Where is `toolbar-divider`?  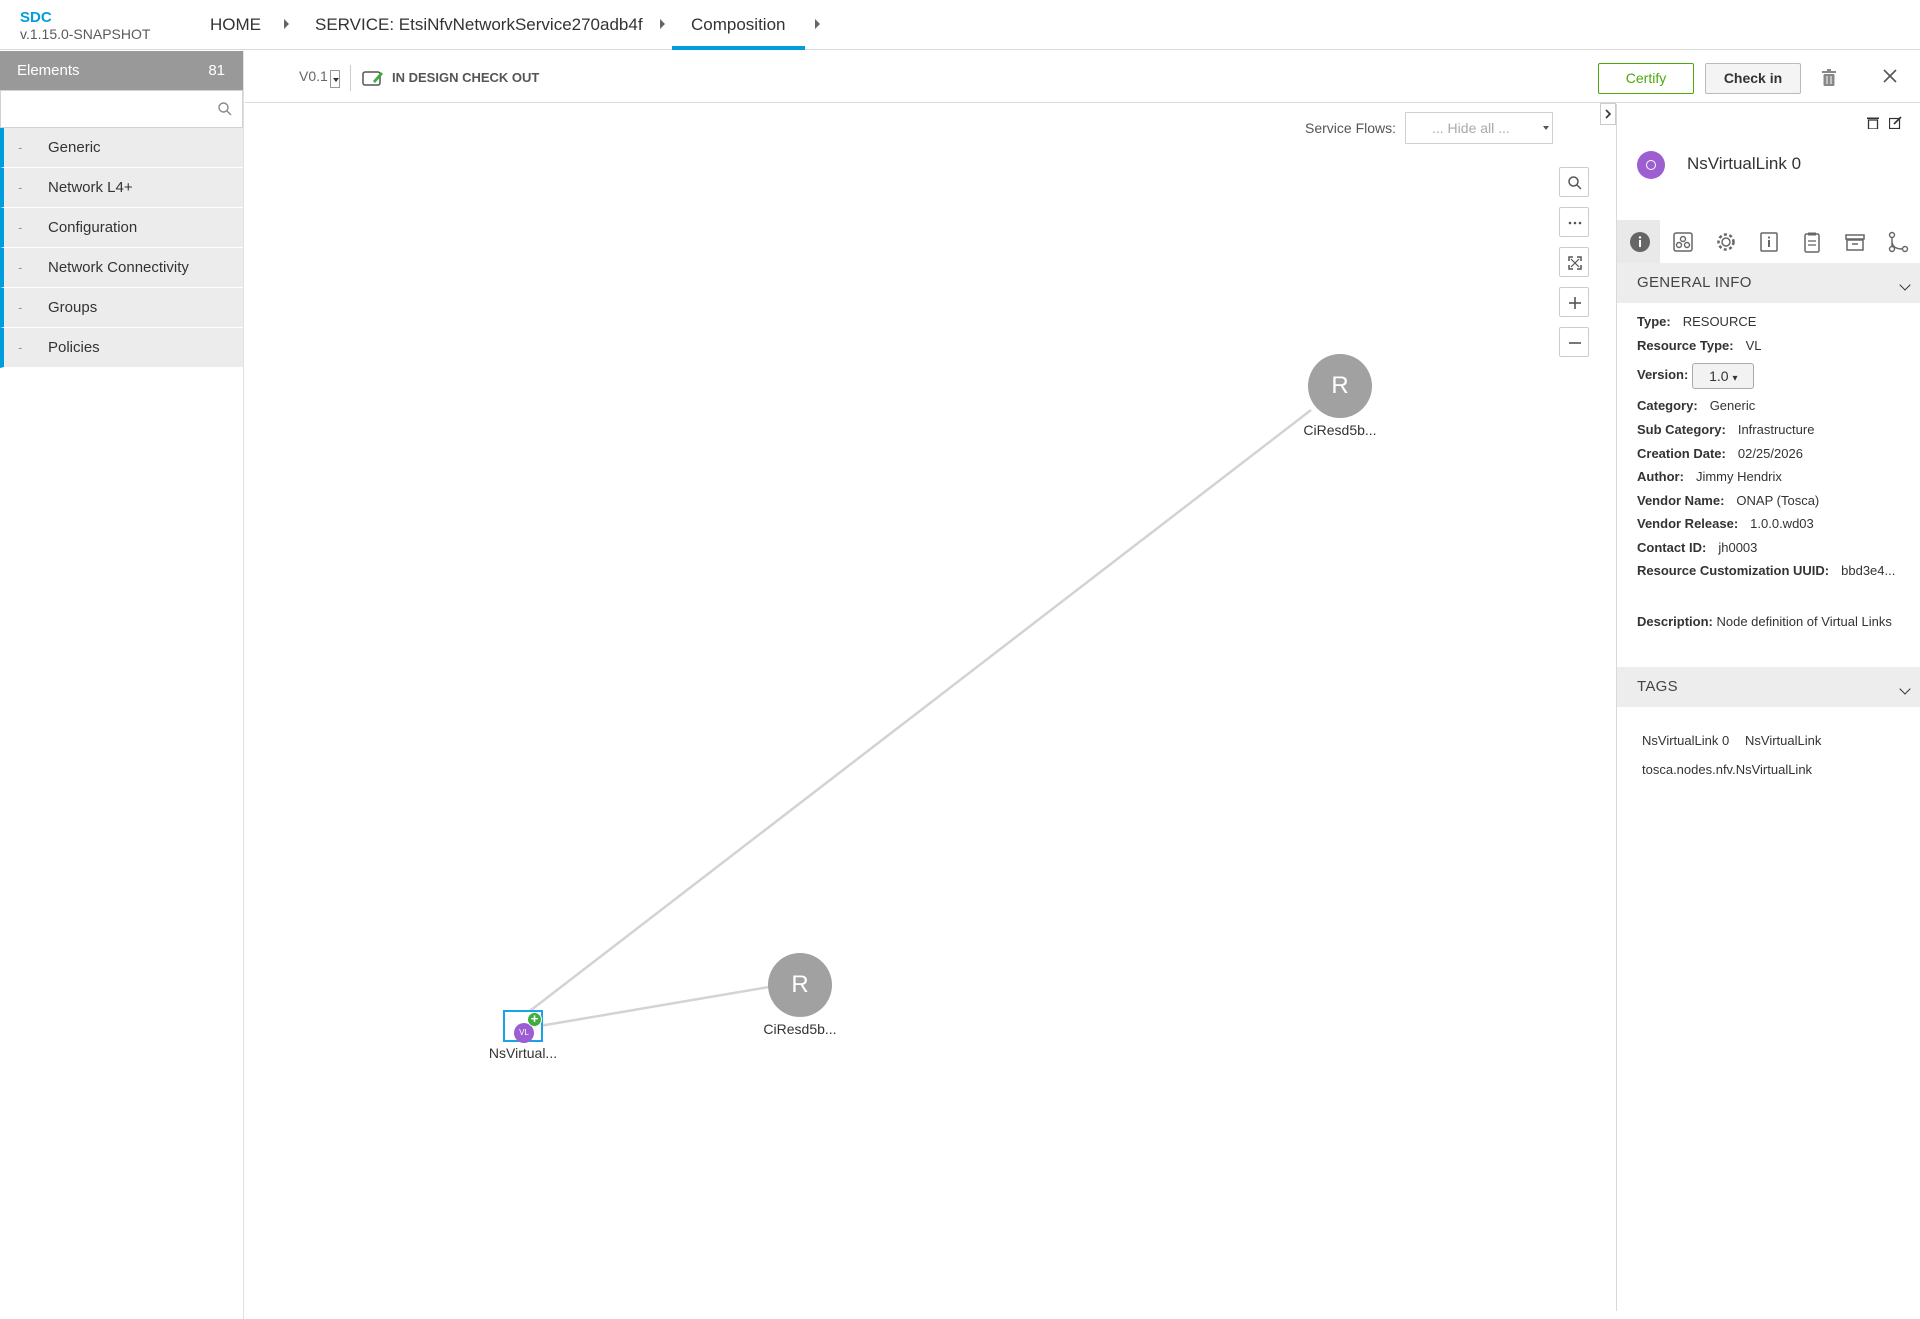
toolbar-divider is located at coordinates (350, 78).